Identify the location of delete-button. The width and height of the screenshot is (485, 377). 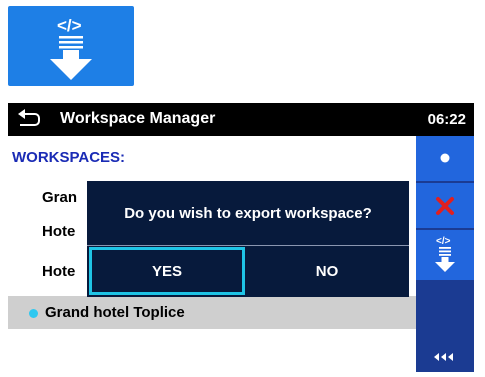
(445, 205).